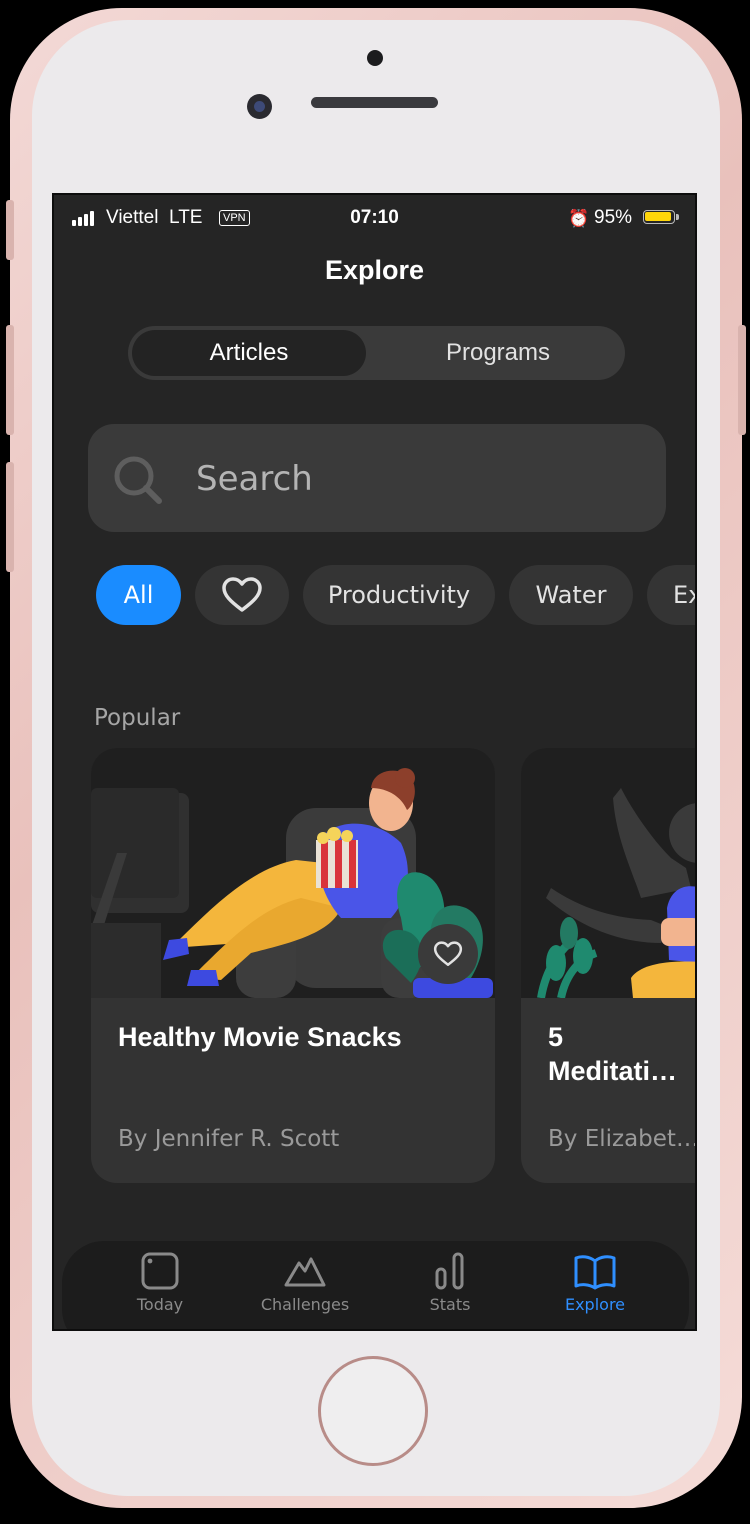  What do you see at coordinates (579, 218) in the screenshot?
I see `alarm-icon: ⏰` at bounding box center [579, 218].